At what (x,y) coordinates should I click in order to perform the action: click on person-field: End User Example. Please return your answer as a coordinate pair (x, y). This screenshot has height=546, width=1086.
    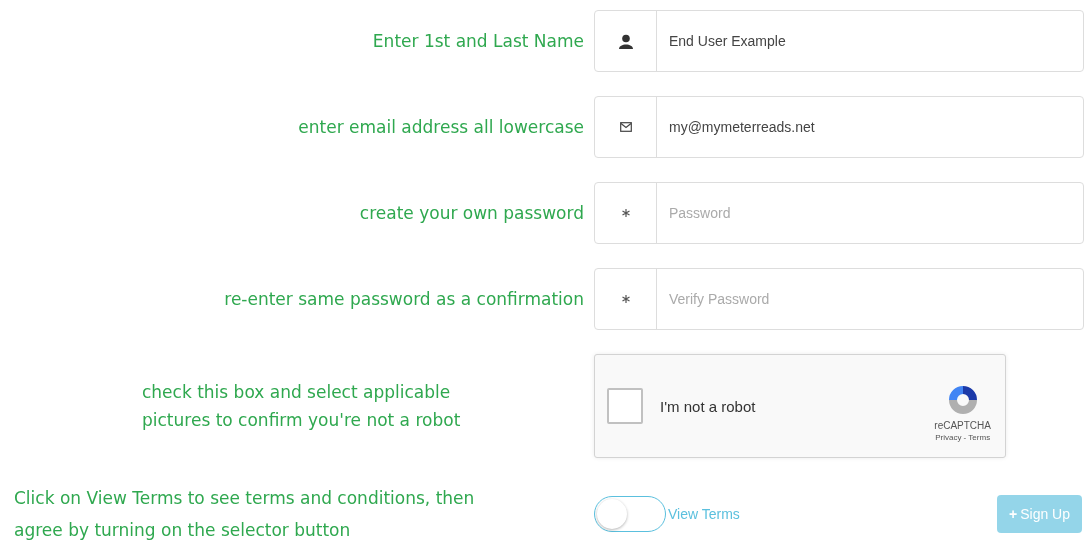
    Looking at the image, I should click on (839, 41).